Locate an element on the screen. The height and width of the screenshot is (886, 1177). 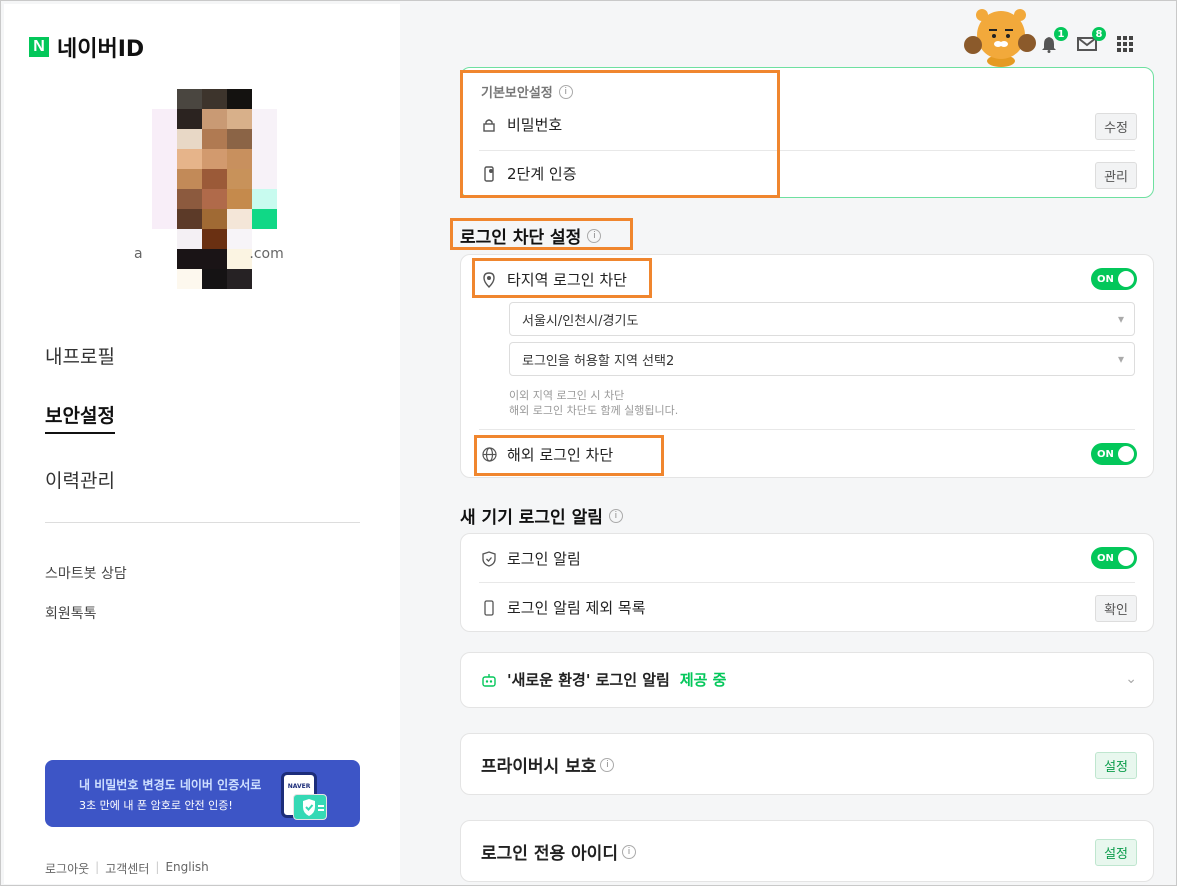
sidebar-menu: 내프로필 보안설정 이력관리 is located at coordinates (80, 433).